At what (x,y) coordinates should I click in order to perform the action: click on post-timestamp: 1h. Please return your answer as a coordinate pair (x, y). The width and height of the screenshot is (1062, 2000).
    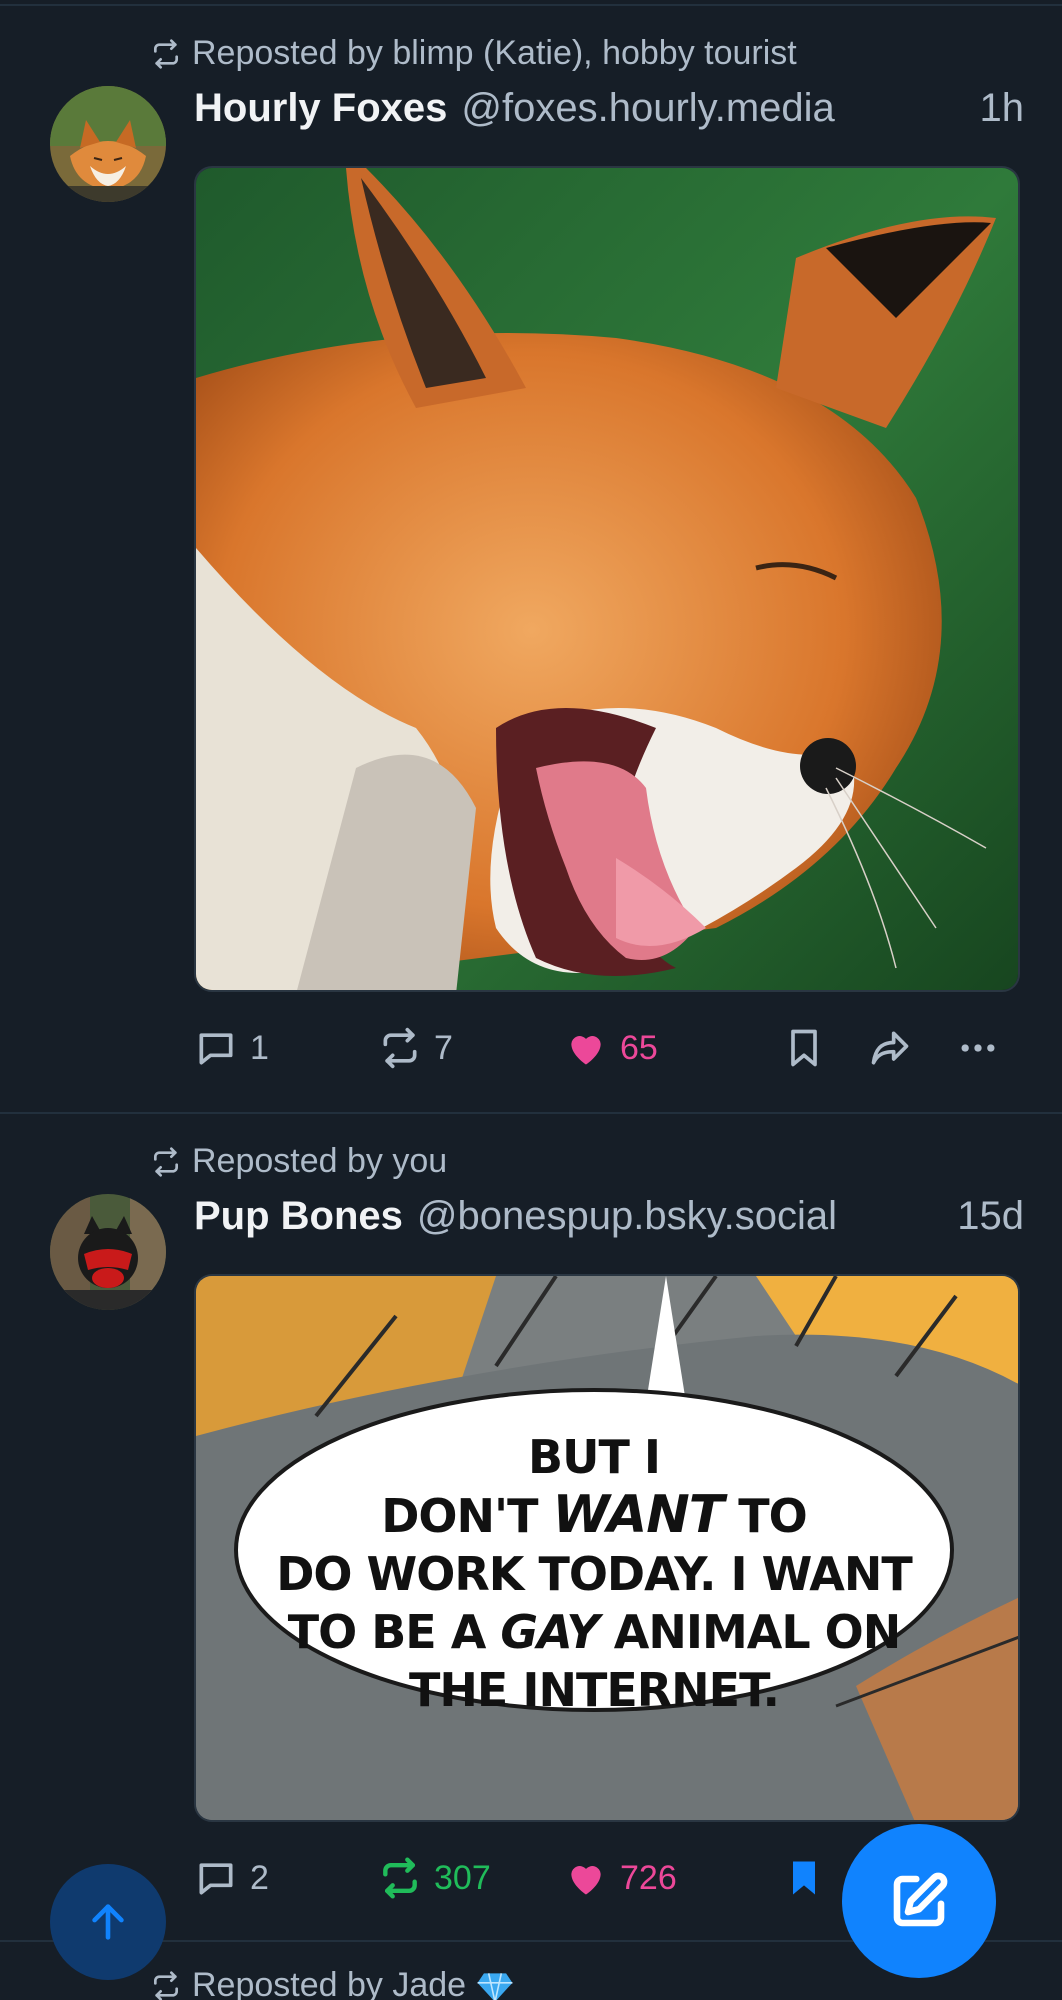
    Looking at the image, I should click on (1002, 108).